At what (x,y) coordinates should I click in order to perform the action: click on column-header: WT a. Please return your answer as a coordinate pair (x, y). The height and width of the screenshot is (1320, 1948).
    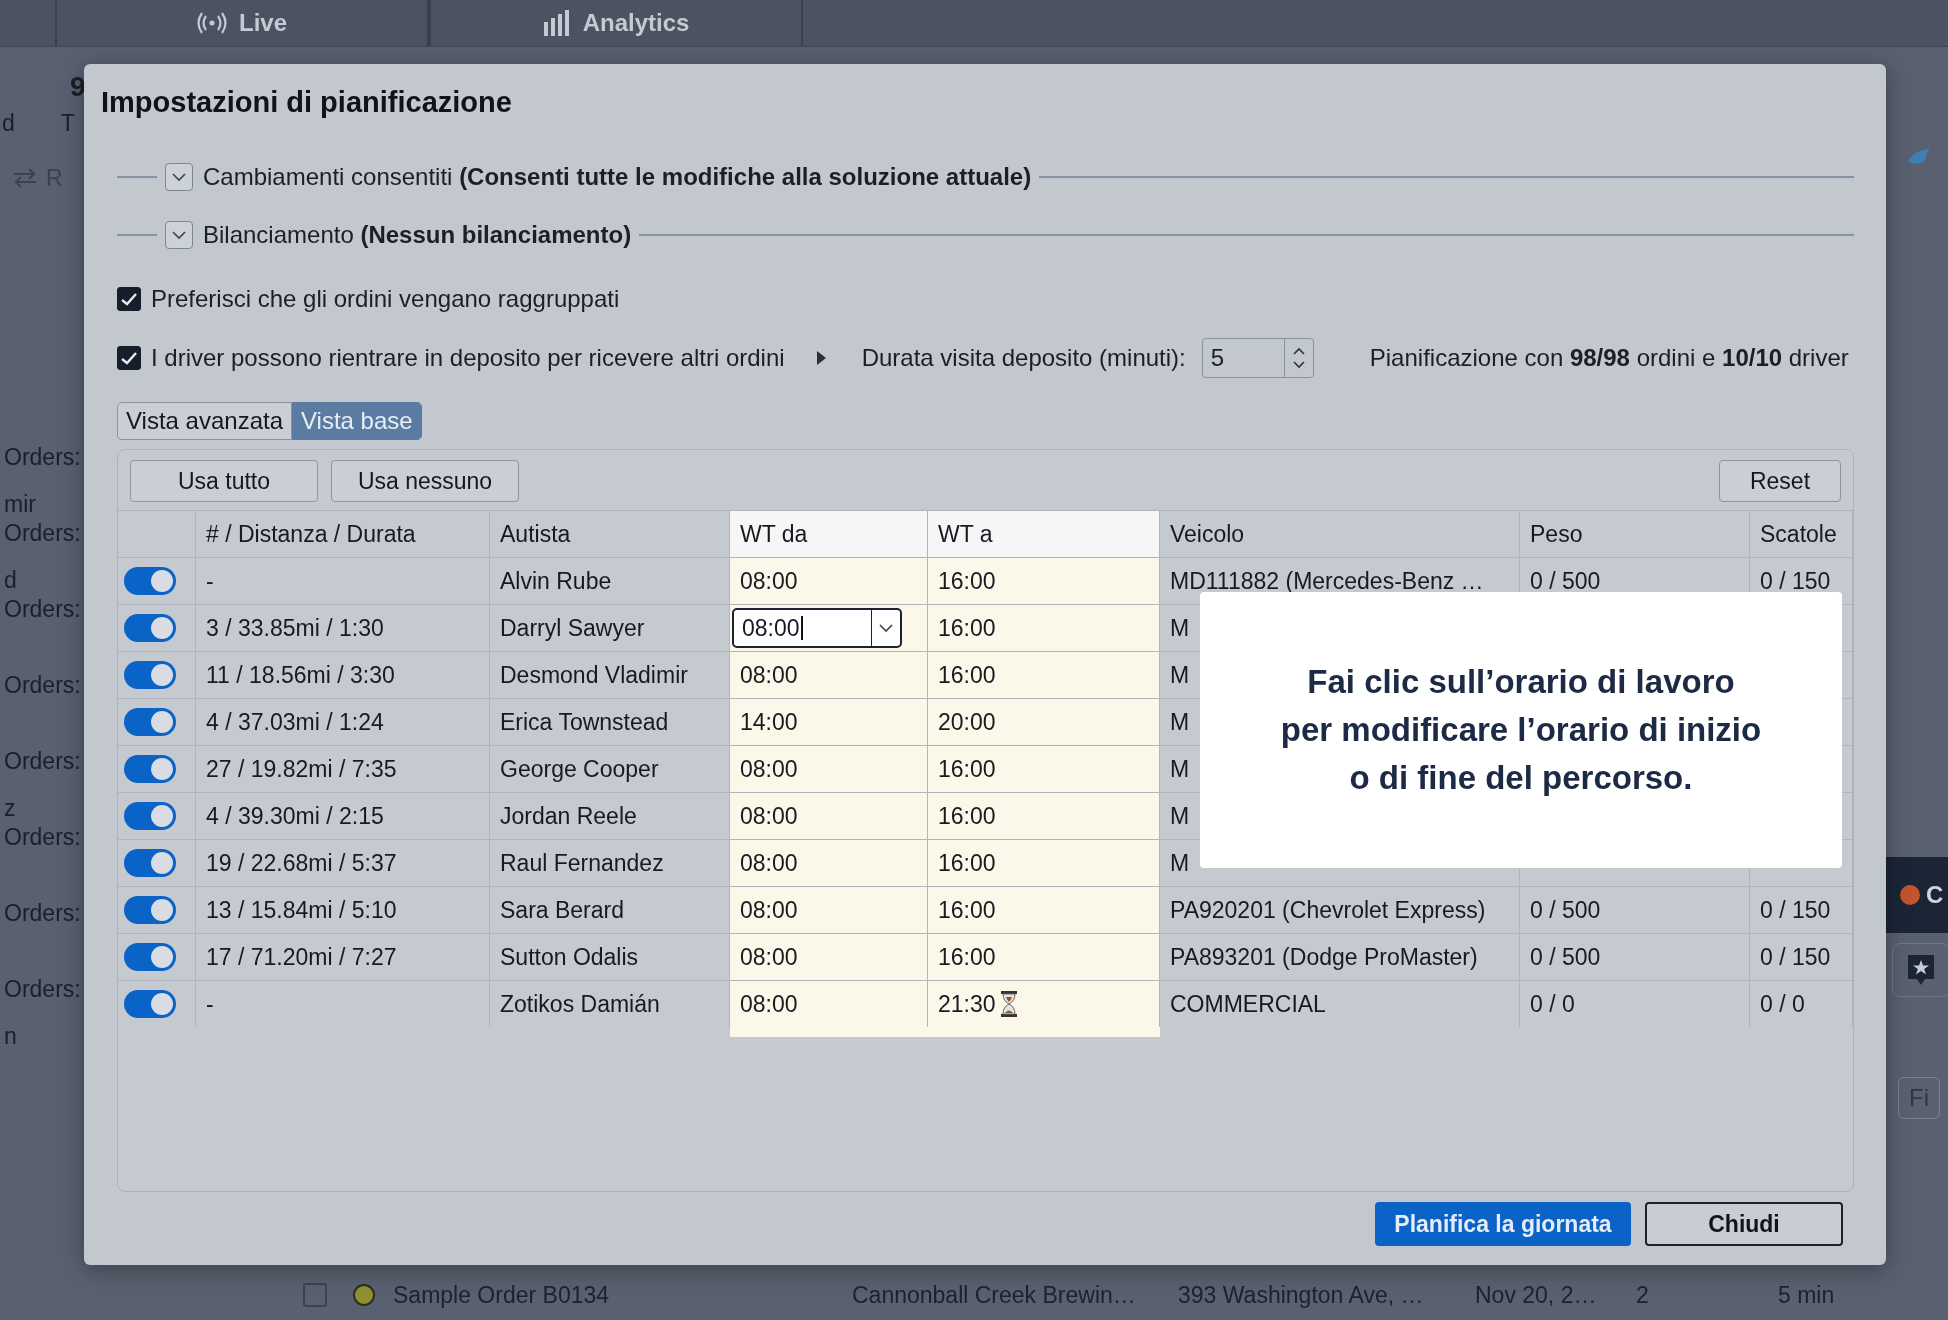
    Looking at the image, I should click on (1044, 534).